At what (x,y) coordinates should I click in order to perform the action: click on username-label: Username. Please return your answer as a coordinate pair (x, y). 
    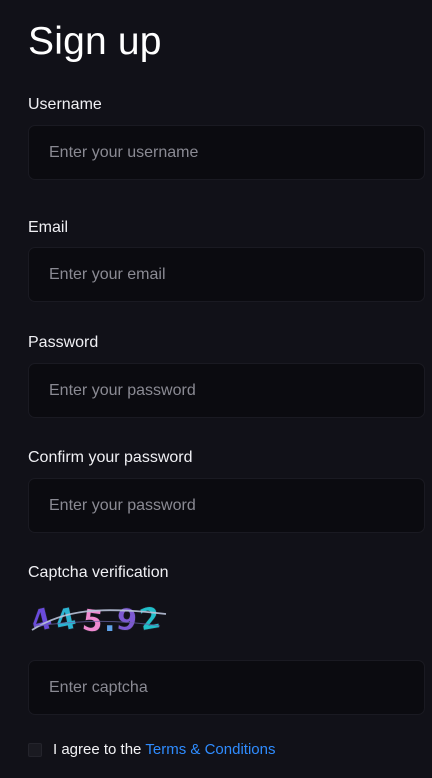
    Looking at the image, I should click on (65, 104).